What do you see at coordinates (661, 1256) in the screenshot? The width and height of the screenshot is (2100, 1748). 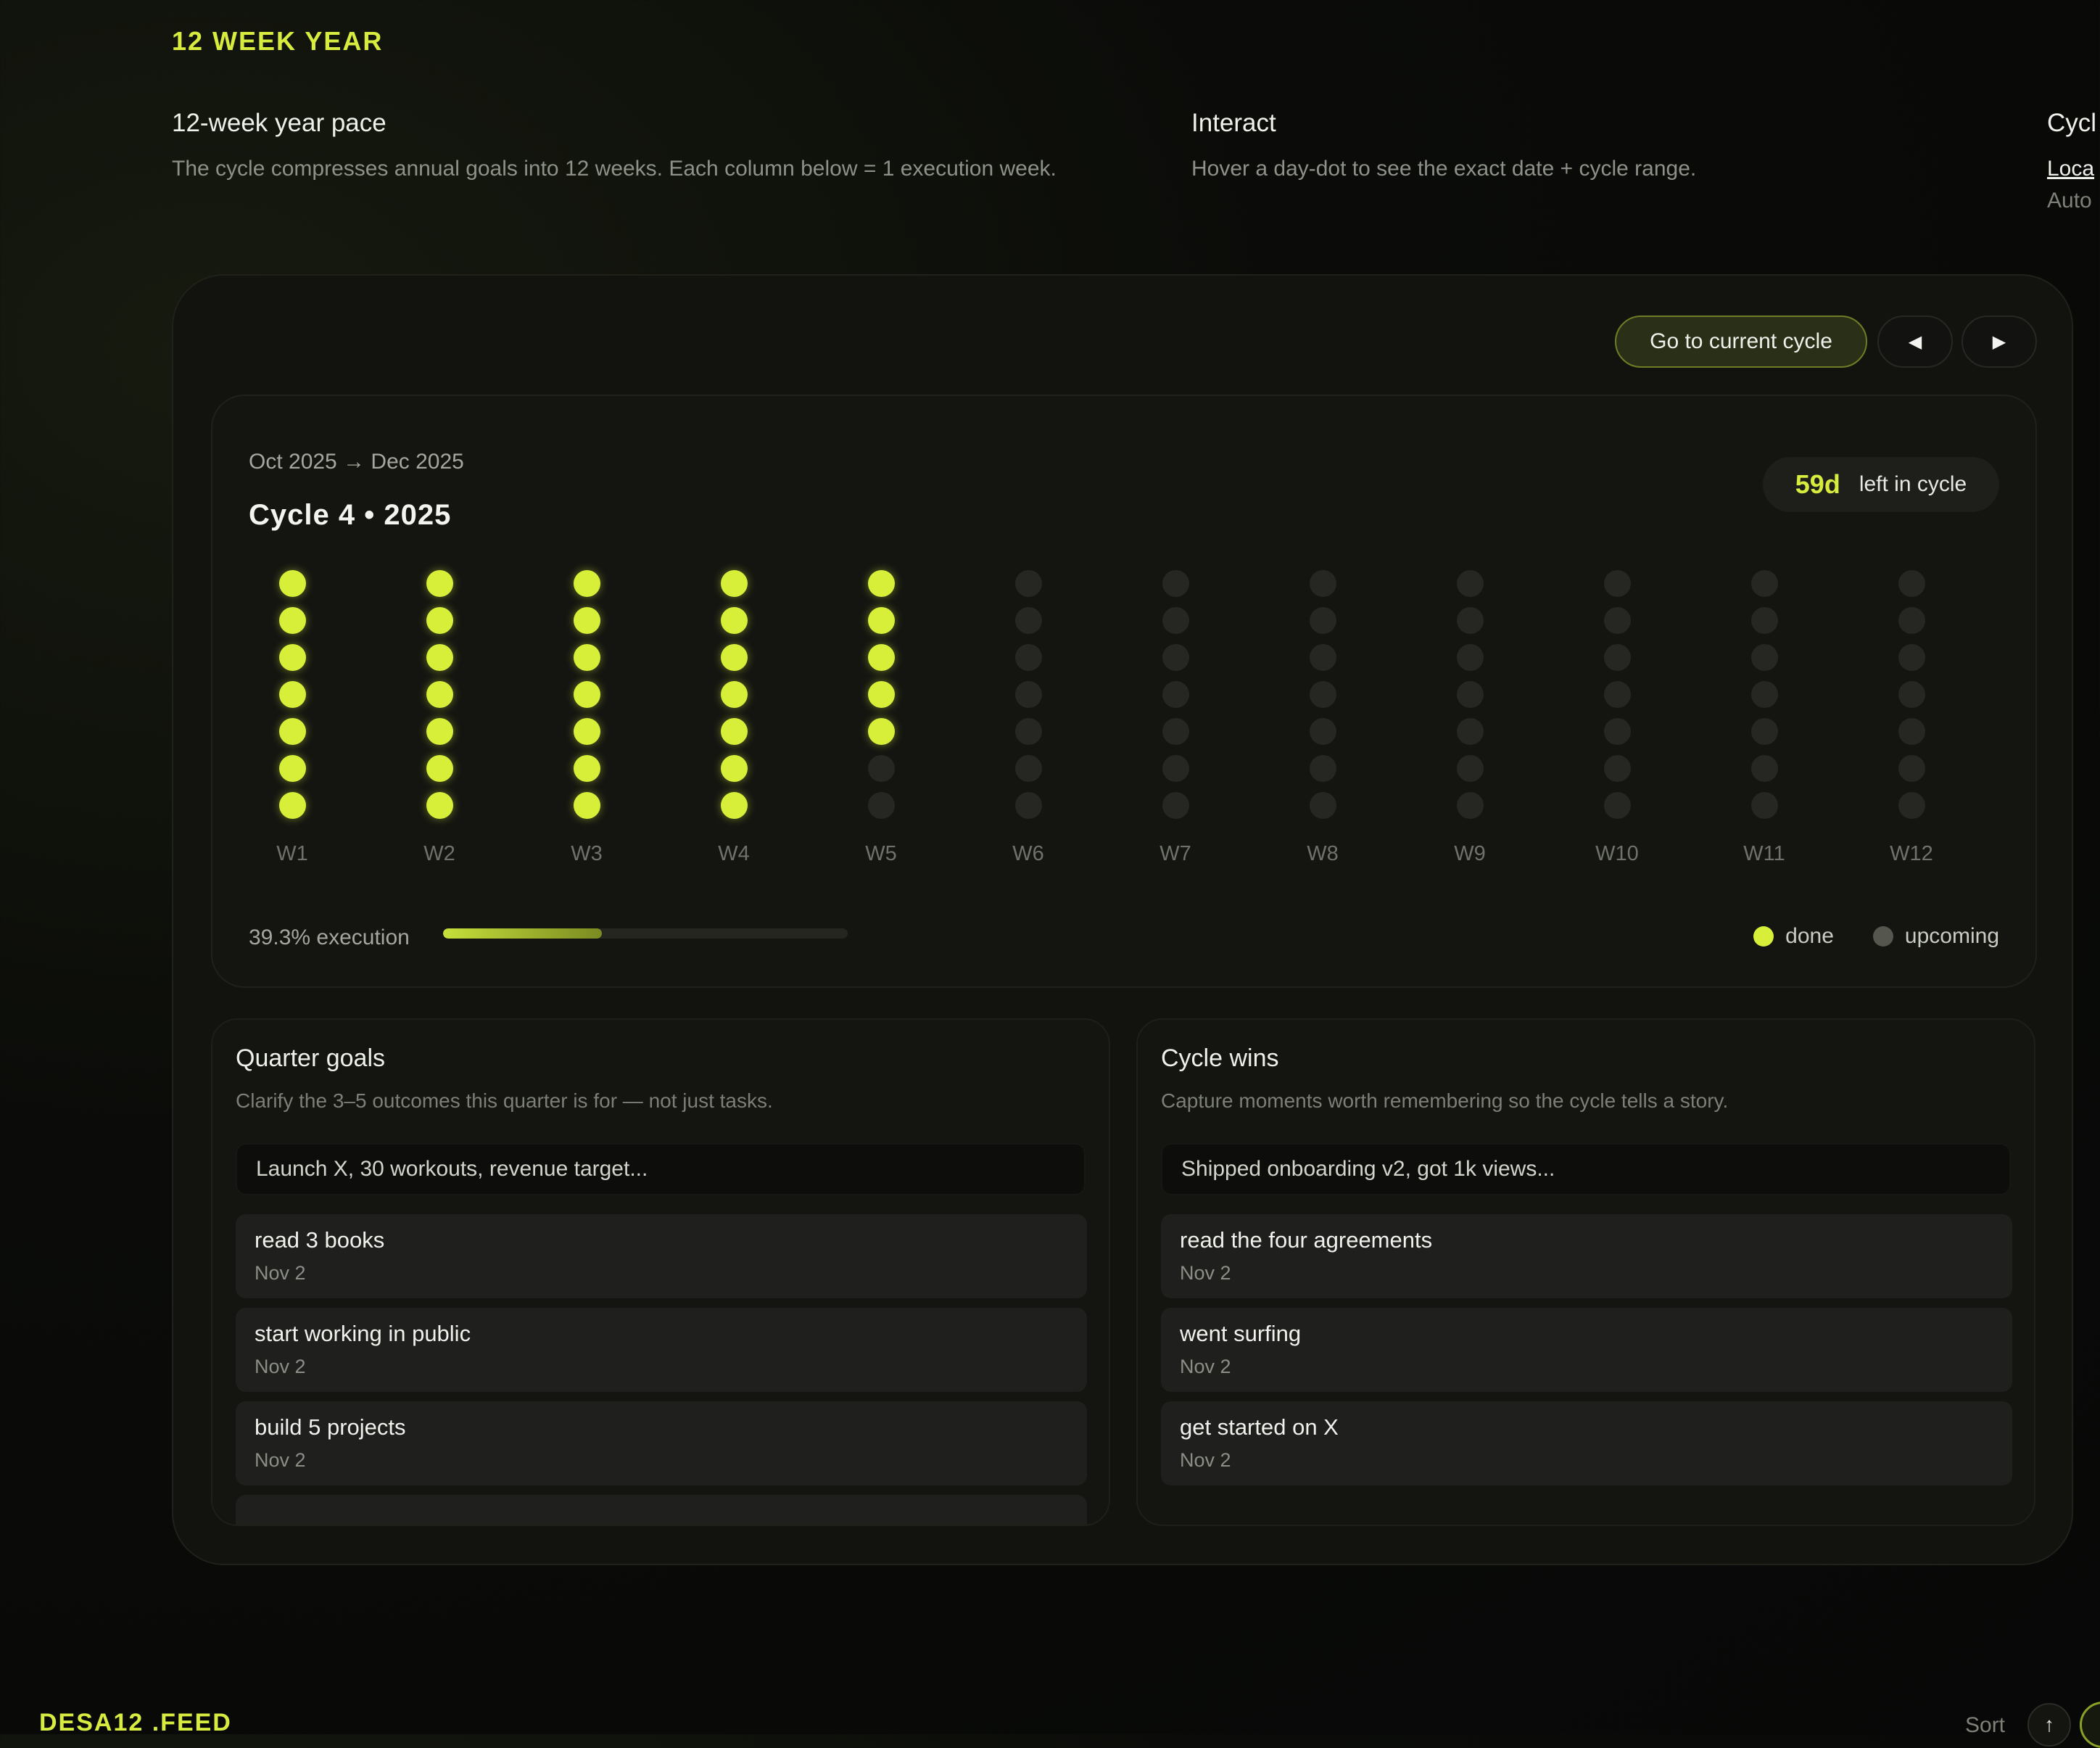 I see `goal-item: read 3 books Nov 2` at bounding box center [661, 1256].